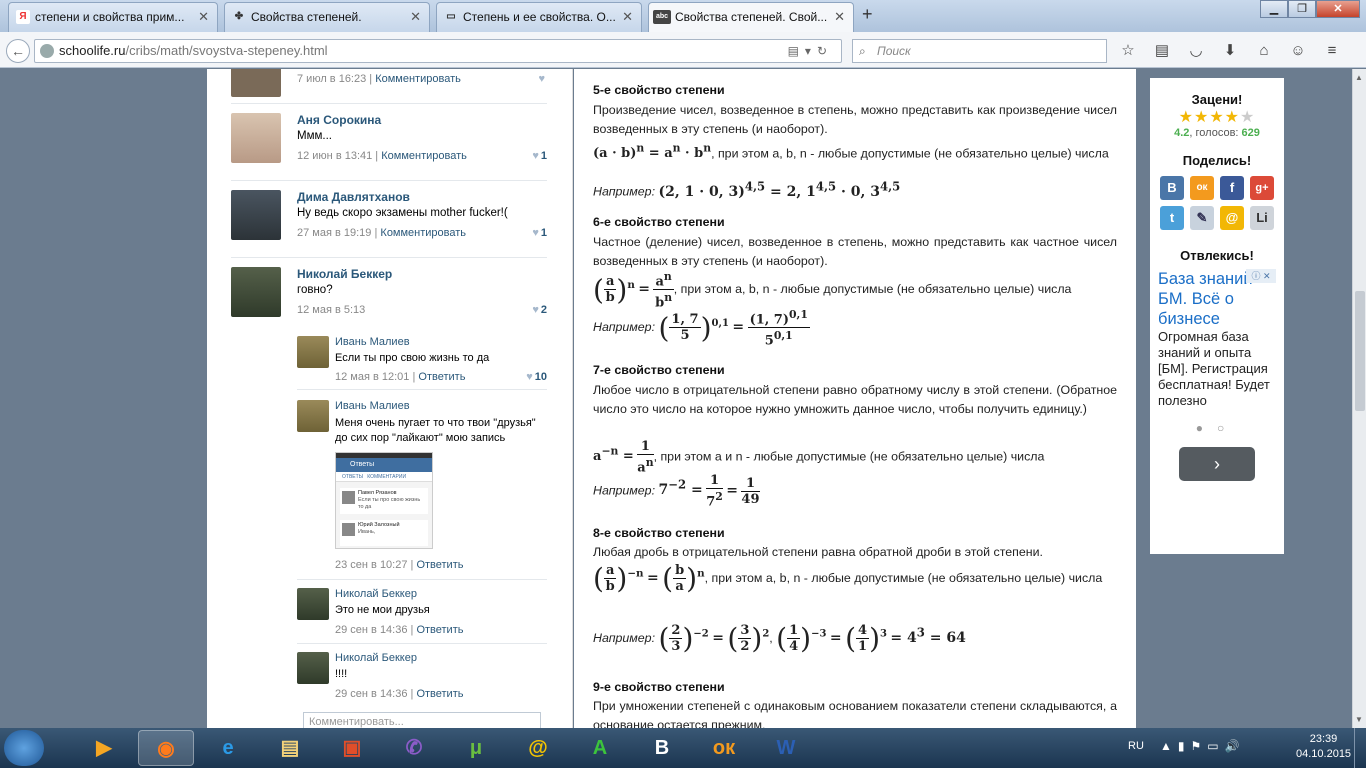 The width and height of the screenshot is (1366, 768). I want to click on vk-share-icon: В, so click(1172, 188).